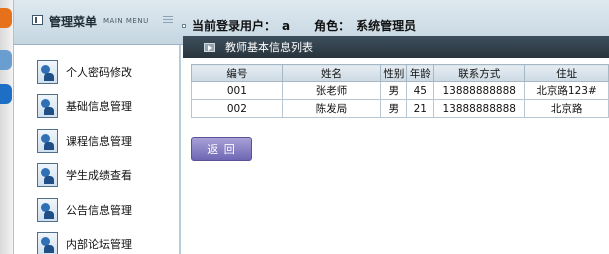 This screenshot has height=254, width=609. I want to click on menu-title: 管理菜单, so click(73, 22).